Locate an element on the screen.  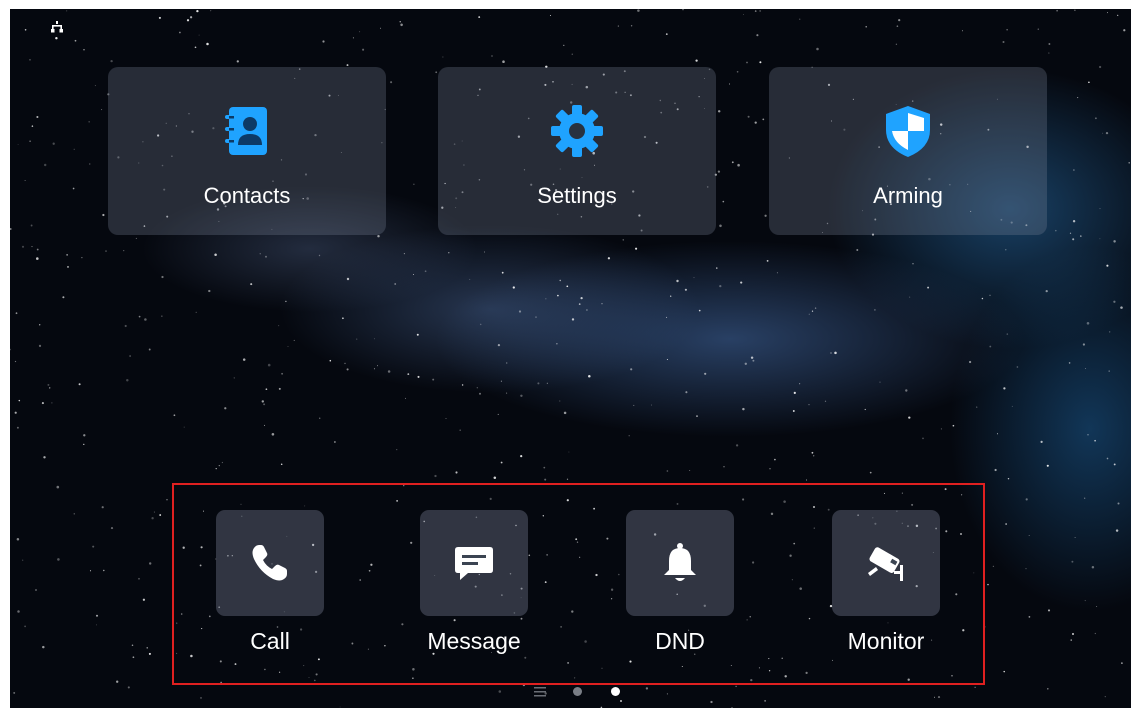
phone-icon is located at coordinates (269, 563).